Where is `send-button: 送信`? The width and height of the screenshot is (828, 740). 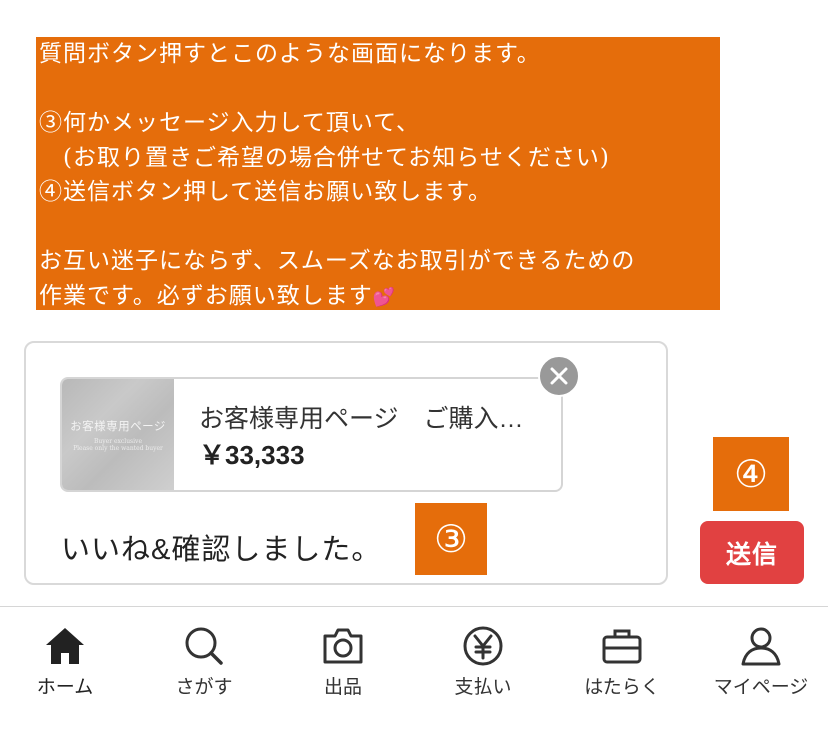
send-button: 送信 is located at coordinates (752, 552).